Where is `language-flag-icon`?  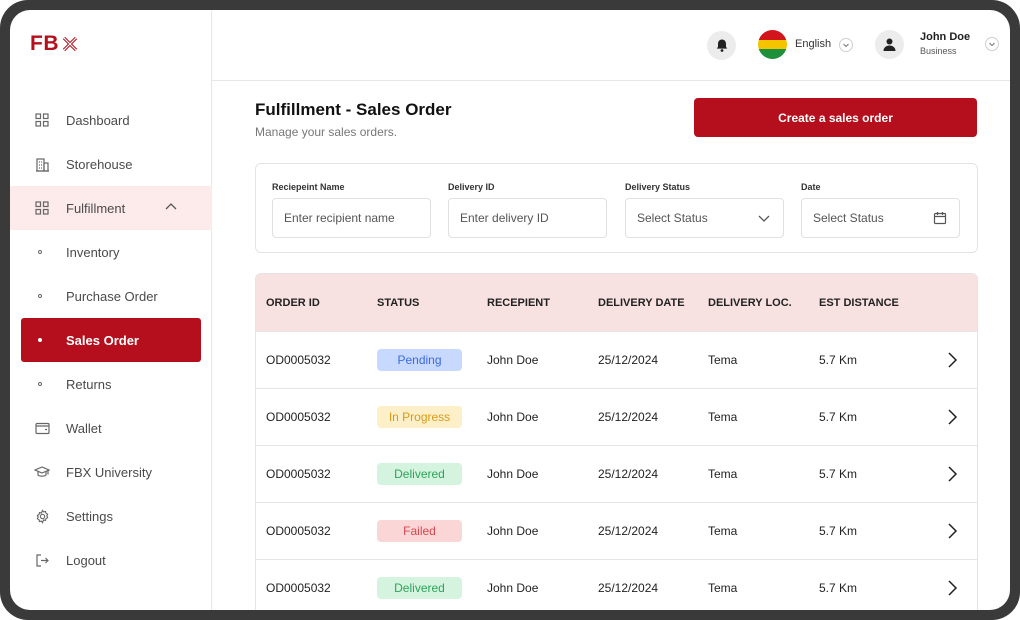
language-flag-icon is located at coordinates (772, 44).